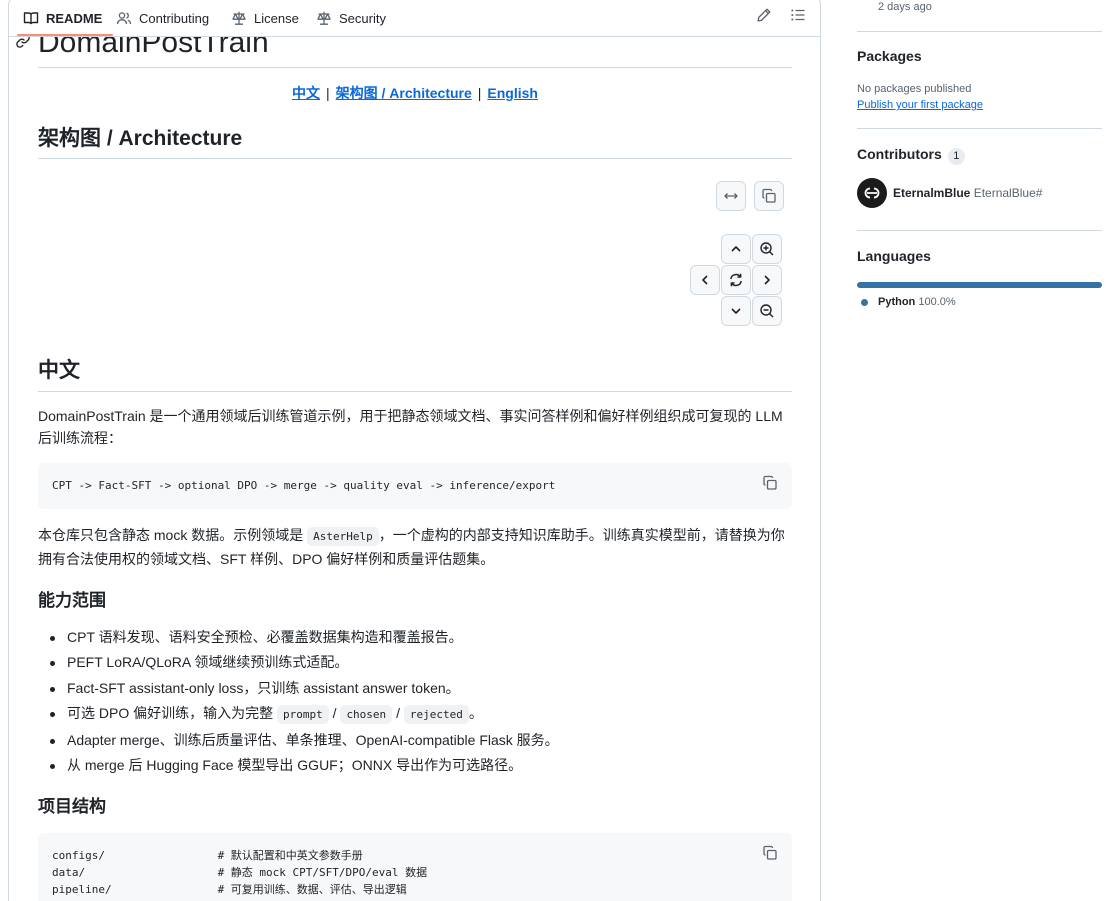  What do you see at coordinates (59, 370) in the screenshot?
I see `zh-heading: 中文` at bounding box center [59, 370].